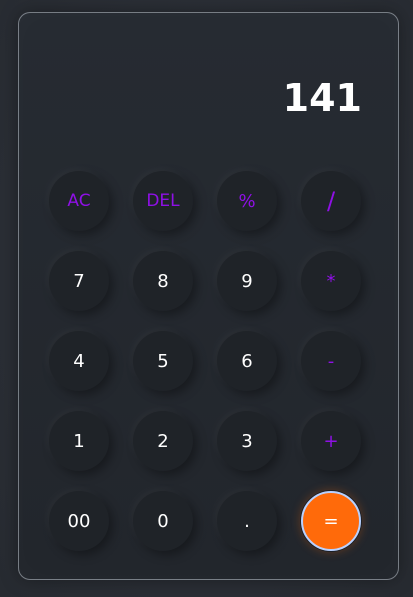 The width and height of the screenshot is (413, 597). What do you see at coordinates (163, 281) in the screenshot?
I see `digit-8-button: 8` at bounding box center [163, 281].